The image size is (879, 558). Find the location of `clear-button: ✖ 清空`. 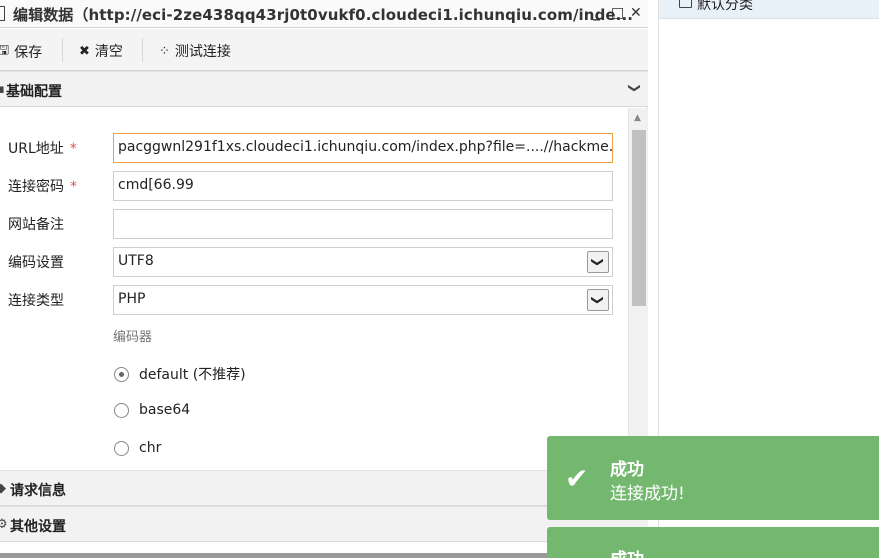

clear-button: ✖ 清空 is located at coordinates (101, 51).